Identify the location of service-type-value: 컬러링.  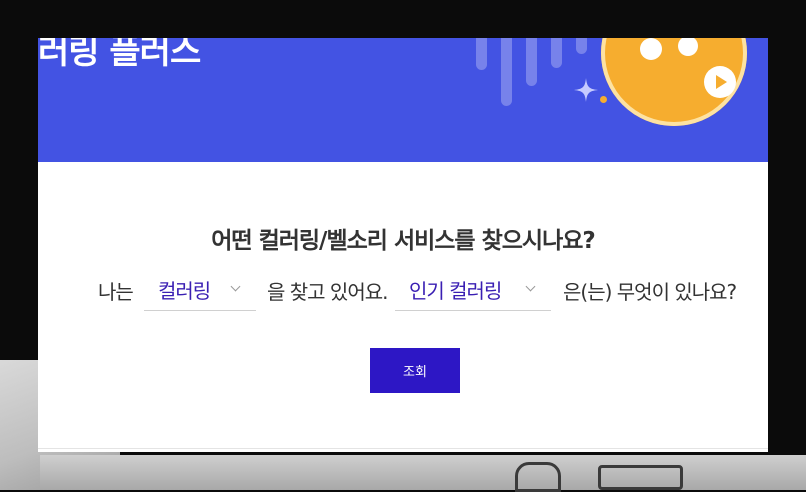
(184, 291).